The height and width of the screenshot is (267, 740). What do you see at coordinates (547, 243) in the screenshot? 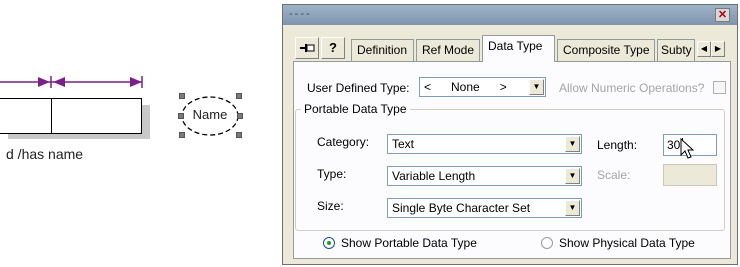
I see `show-physical-radio` at bounding box center [547, 243].